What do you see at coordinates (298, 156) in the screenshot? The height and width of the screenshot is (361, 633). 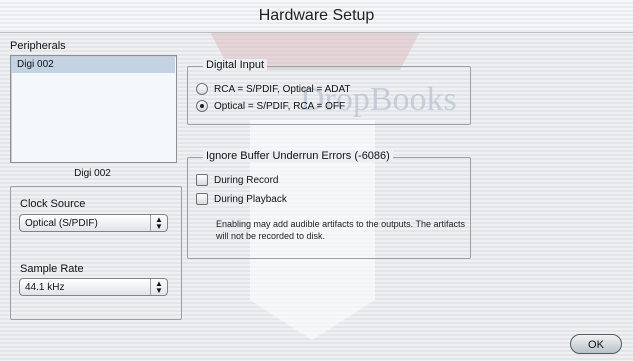 I see `buffer-errors-title: Ignore Buffer Underrun Errors (-6086)` at bounding box center [298, 156].